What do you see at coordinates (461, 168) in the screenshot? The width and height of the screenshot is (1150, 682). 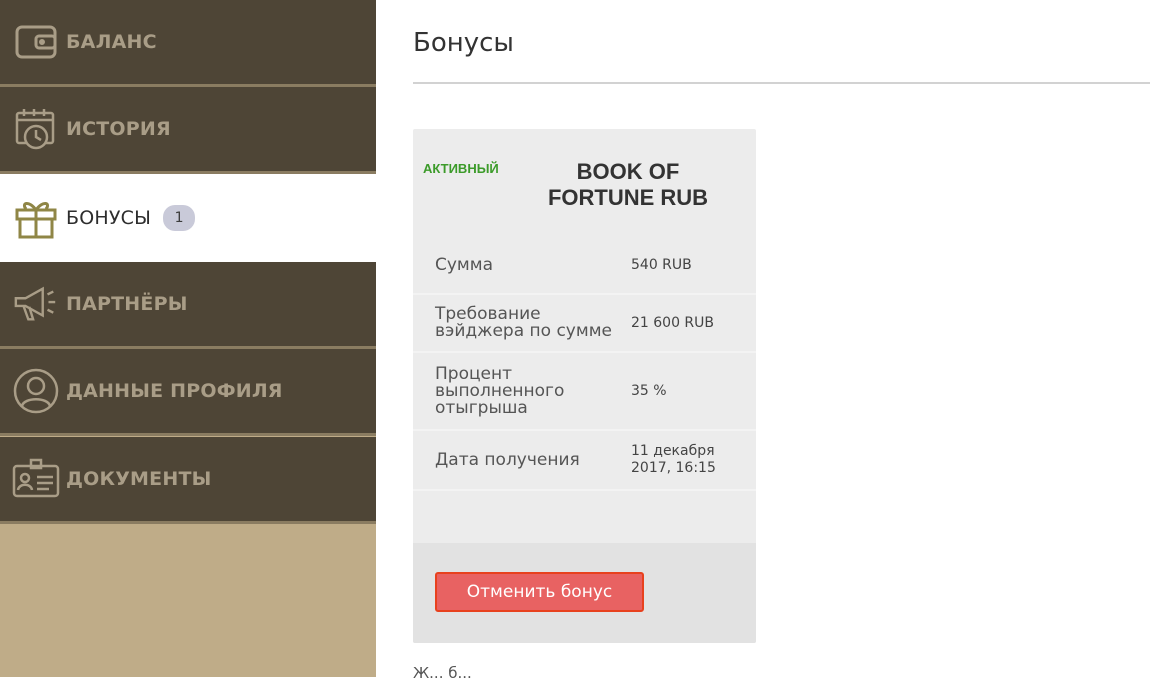 I see `status-badge: АКТИВНЫЙ` at bounding box center [461, 168].